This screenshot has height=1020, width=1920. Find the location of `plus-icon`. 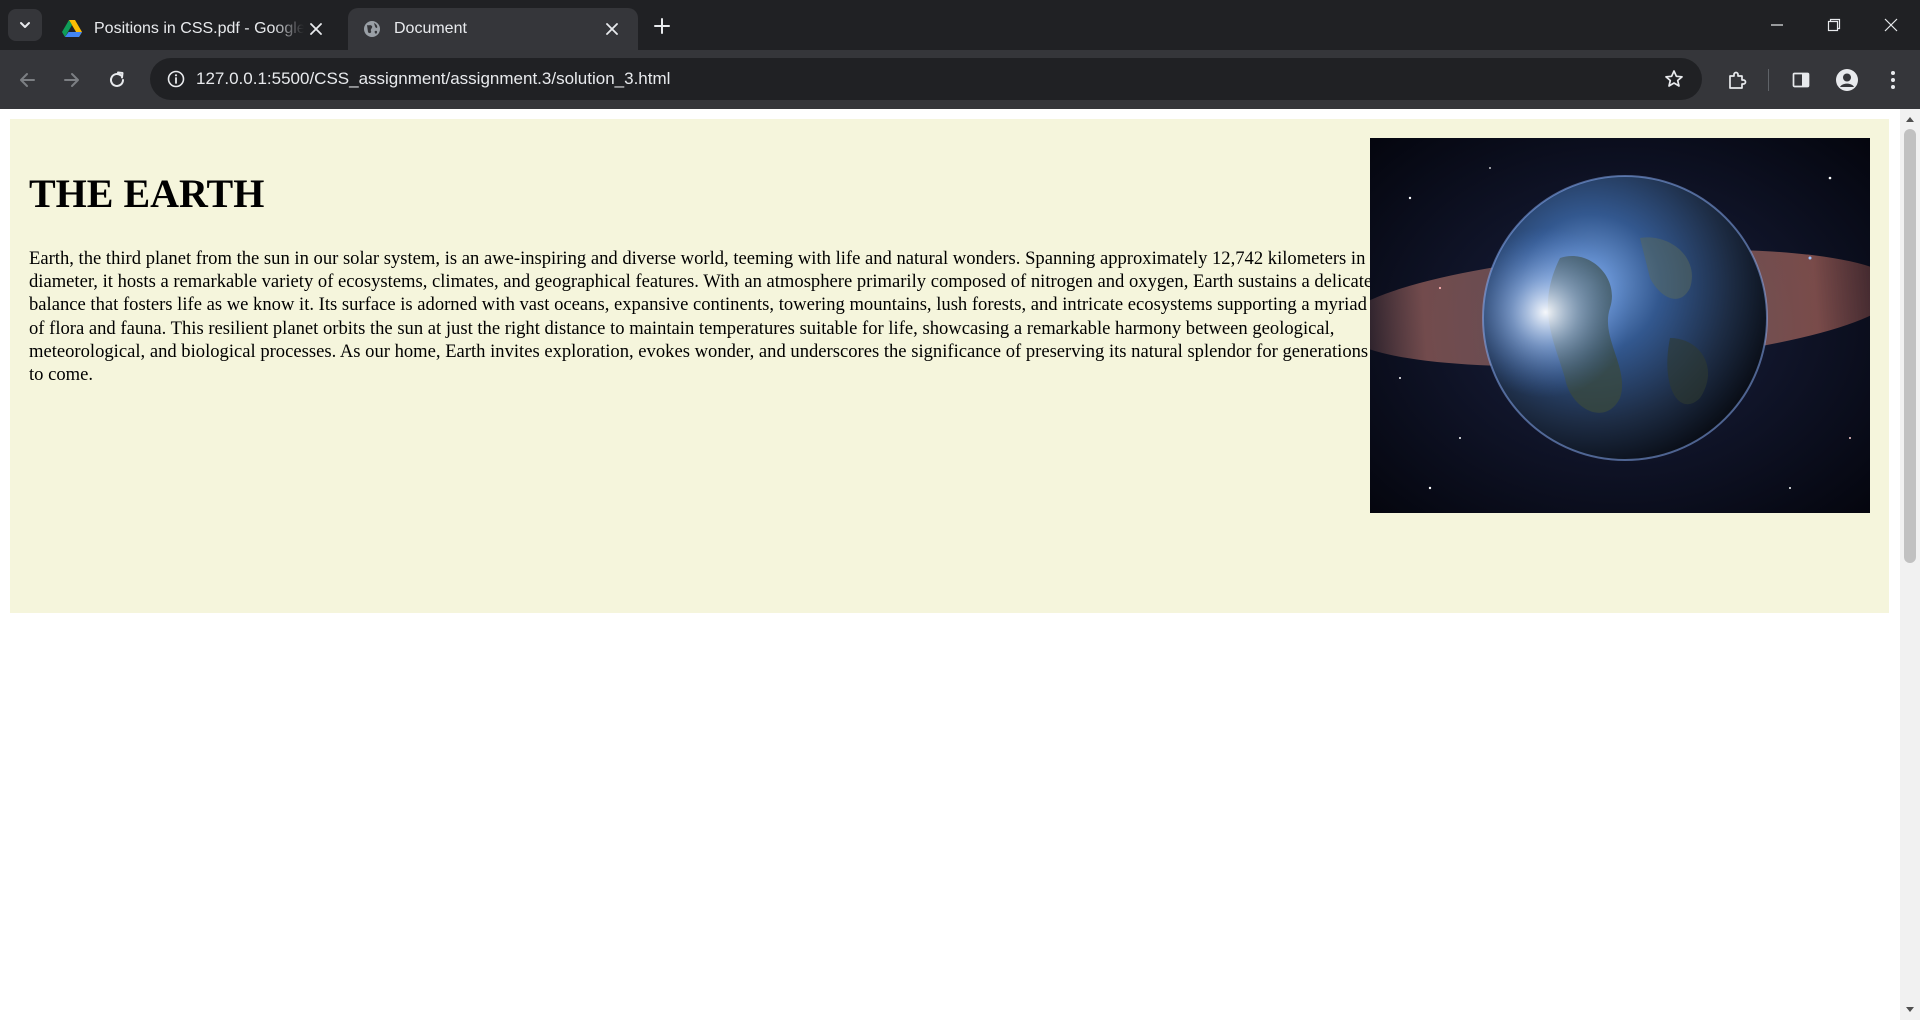

plus-icon is located at coordinates (662, 26).